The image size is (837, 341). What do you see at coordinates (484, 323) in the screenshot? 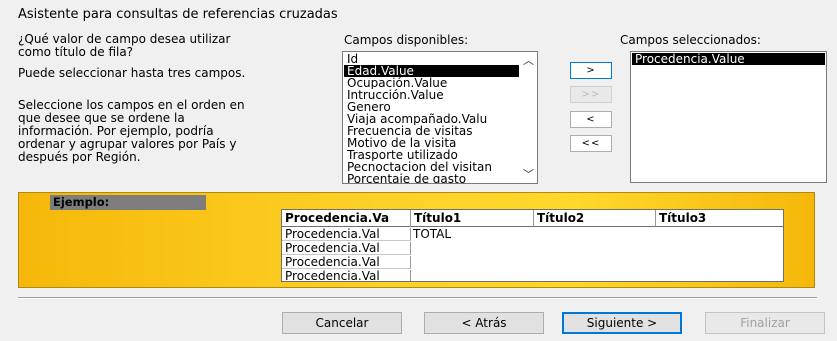
I see `back-button: < Atrás` at bounding box center [484, 323].